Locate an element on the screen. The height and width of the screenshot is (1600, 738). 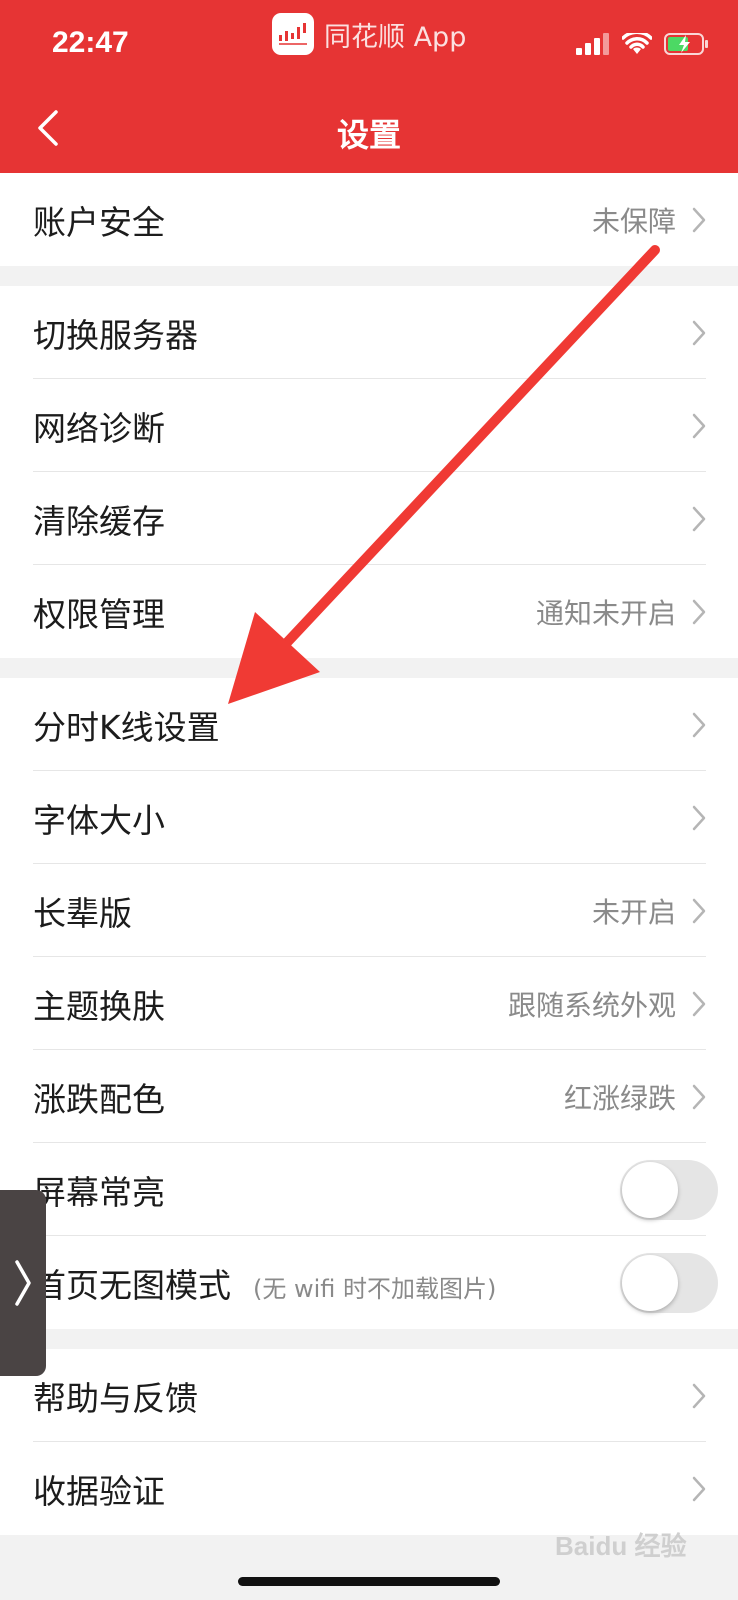
row-value: 通知未开启 is located at coordinates (605, 613).